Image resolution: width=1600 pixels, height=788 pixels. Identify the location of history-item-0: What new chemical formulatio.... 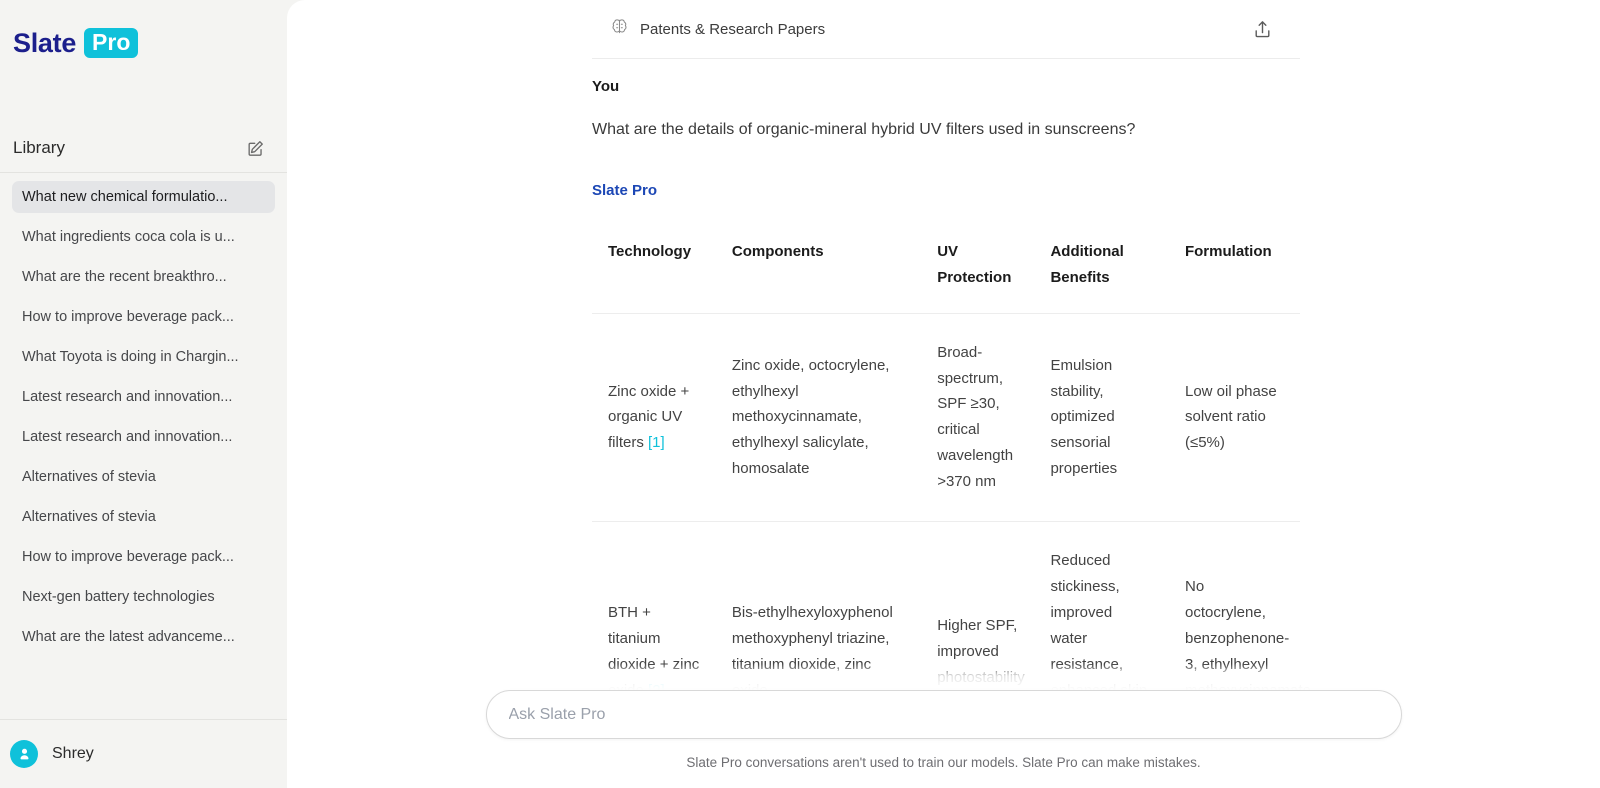
(143, 197).